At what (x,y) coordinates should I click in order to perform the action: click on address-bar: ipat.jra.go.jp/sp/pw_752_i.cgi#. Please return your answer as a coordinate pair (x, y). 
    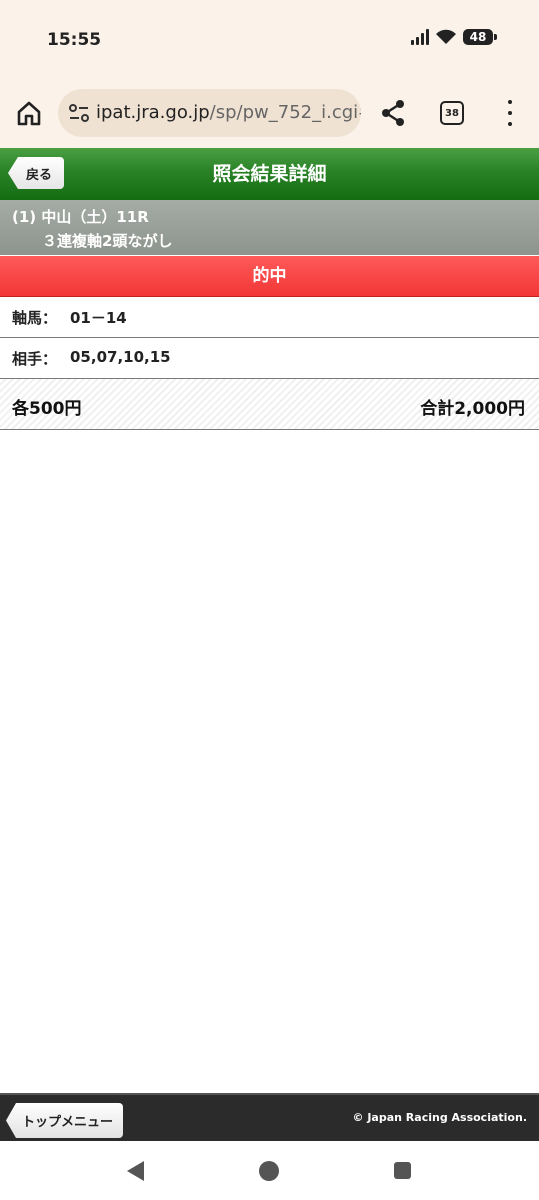
    Looking at the image, I should click on (209, 113).